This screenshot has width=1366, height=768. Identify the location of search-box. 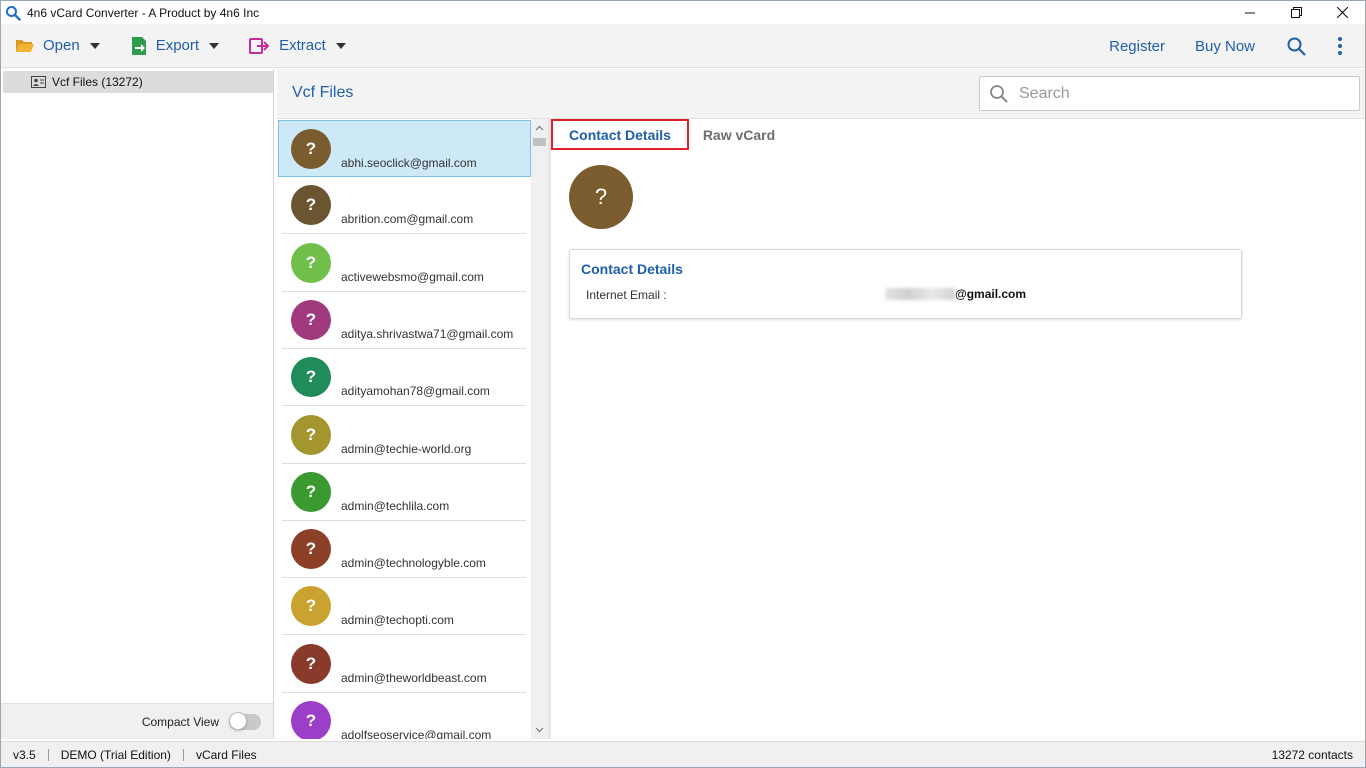
(1169, 93).